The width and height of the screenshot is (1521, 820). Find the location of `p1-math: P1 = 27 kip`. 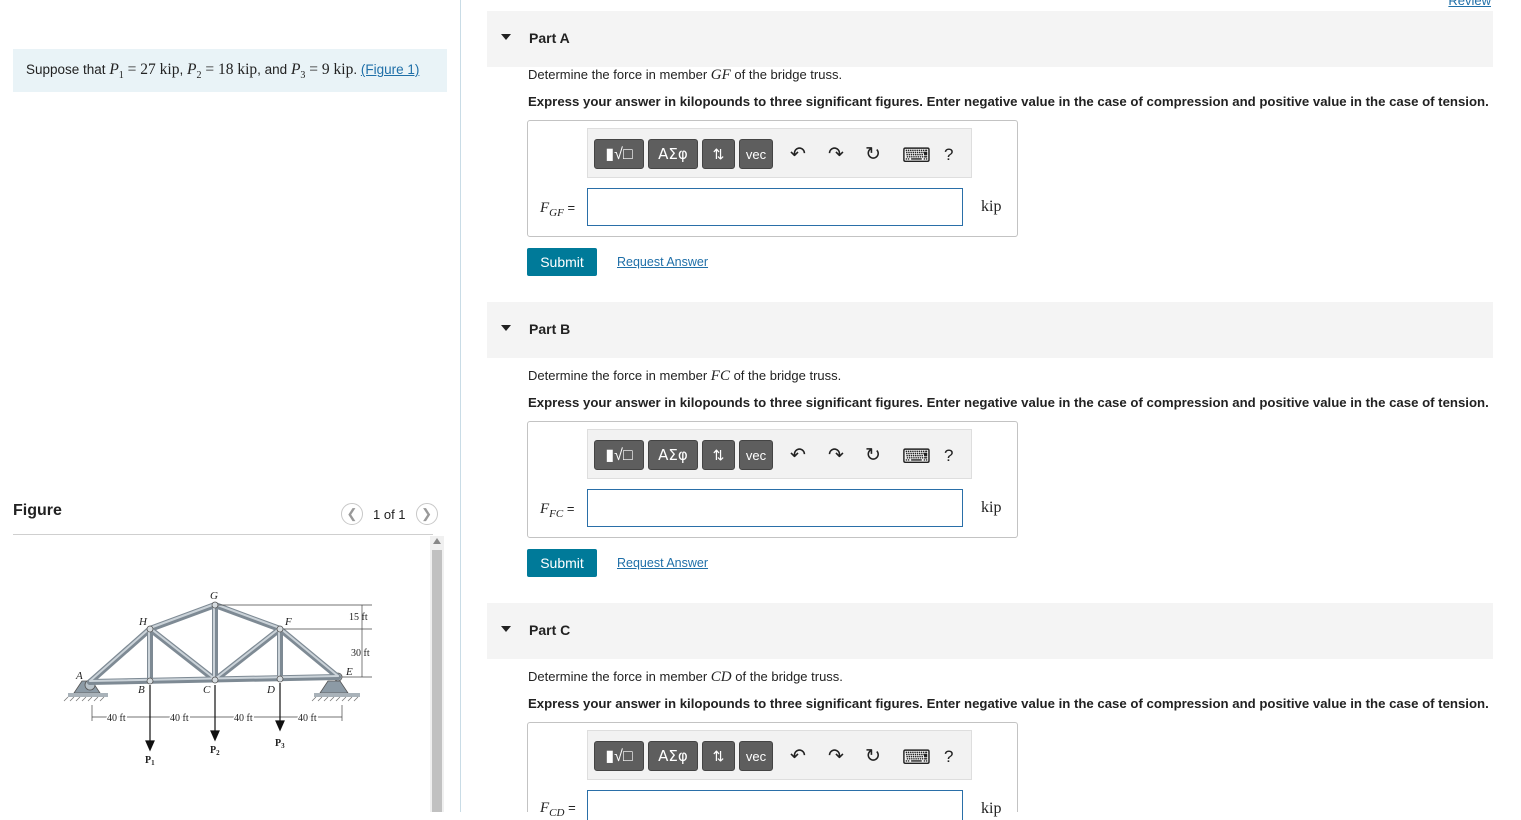

p1-math: P1 = 27 kip is located at coordinates (144, 71).